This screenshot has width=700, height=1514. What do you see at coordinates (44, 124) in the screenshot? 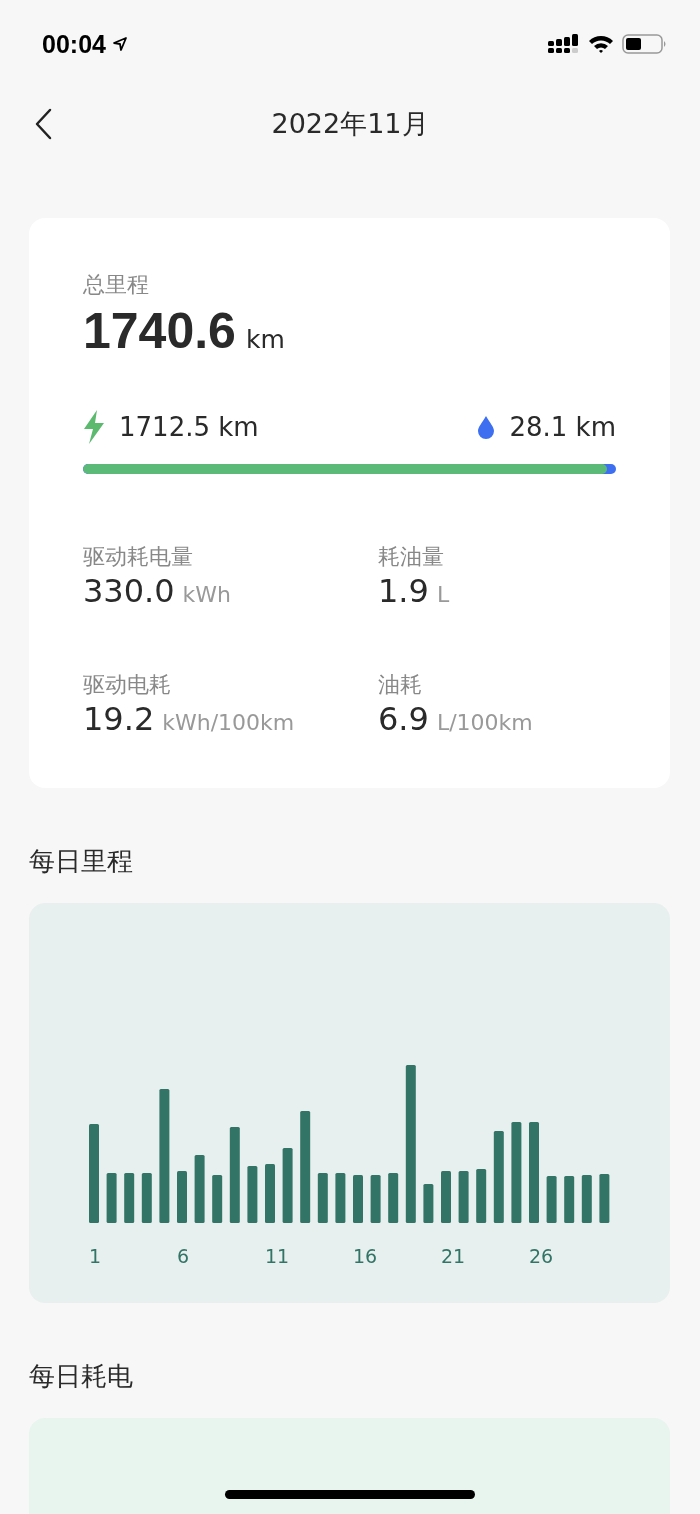
I see `back-icon` at bounding box center [44, 124].